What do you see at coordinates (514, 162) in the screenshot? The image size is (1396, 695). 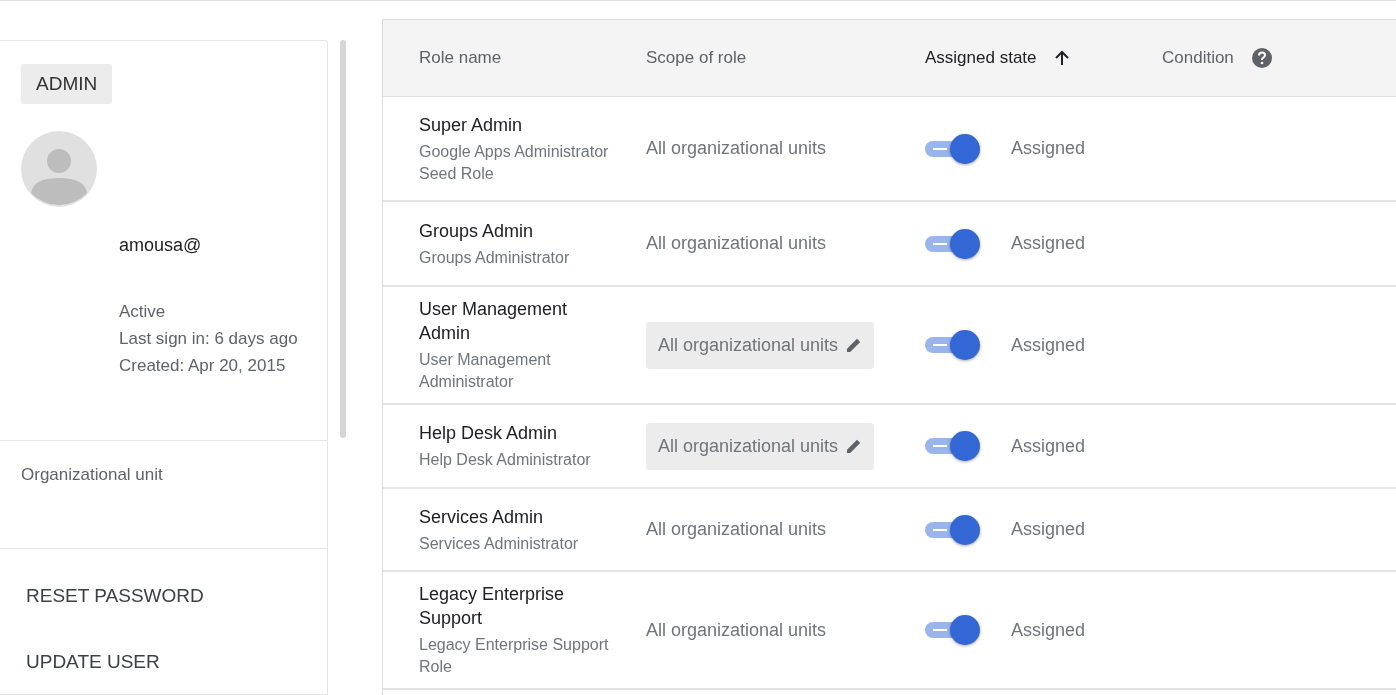 I see `role-description: Google Apps Administrator Seed Role` at bounding box center [514, 162].